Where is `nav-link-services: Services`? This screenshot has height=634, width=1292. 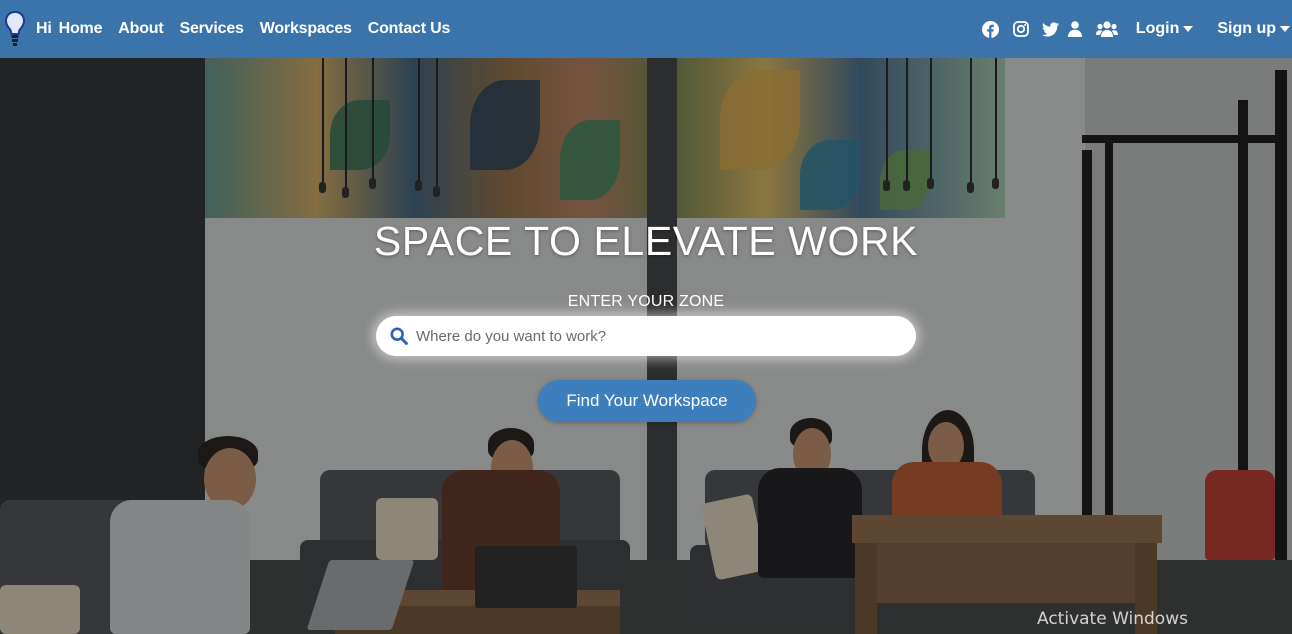
nav-link-services: Services is located at coordinates (211, 29).